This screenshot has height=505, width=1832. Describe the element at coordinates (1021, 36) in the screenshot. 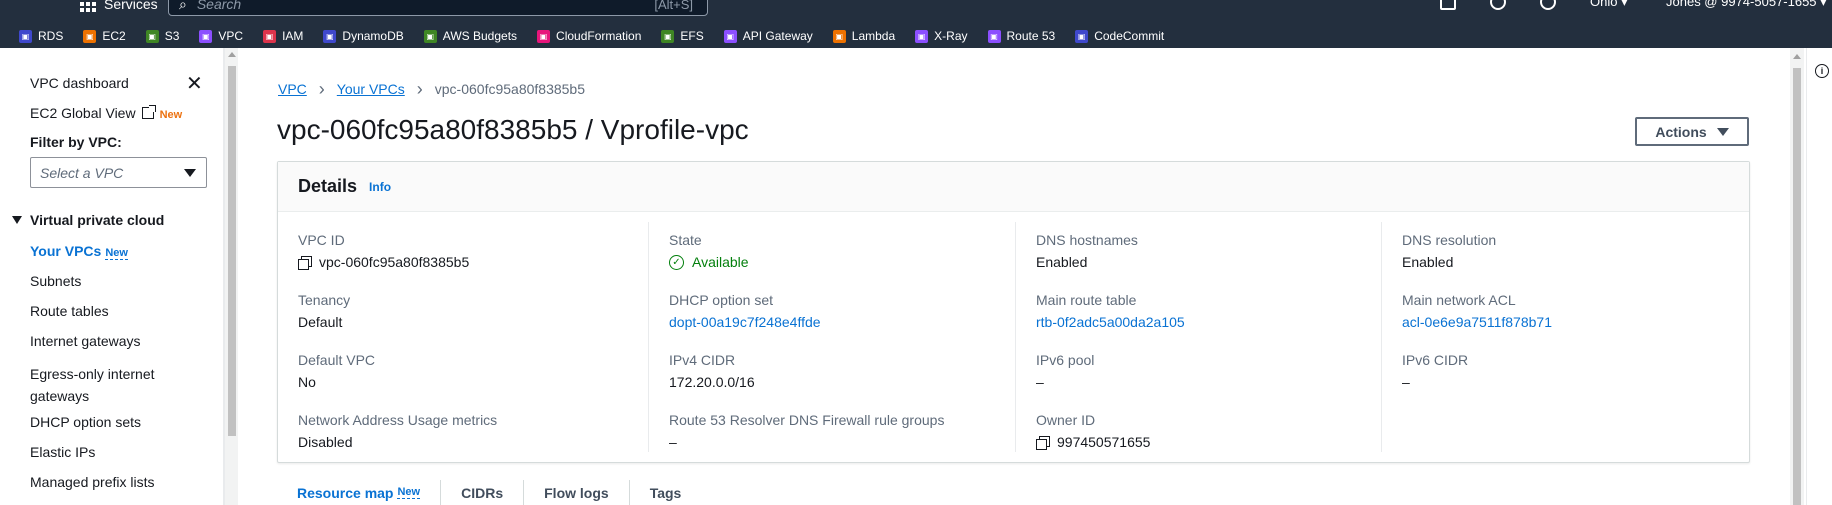

I see `favorite-route-53: ▣ Route 53` at that location.